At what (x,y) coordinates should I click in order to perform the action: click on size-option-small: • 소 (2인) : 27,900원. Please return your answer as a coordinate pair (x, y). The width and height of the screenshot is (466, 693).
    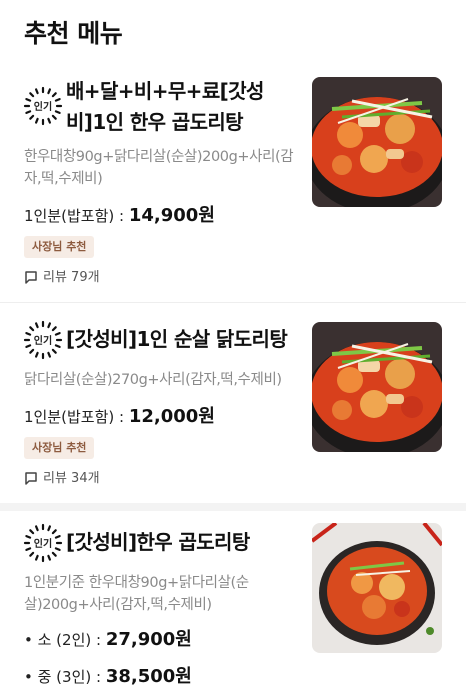
    Looking at the image, I should click on (108, 638).